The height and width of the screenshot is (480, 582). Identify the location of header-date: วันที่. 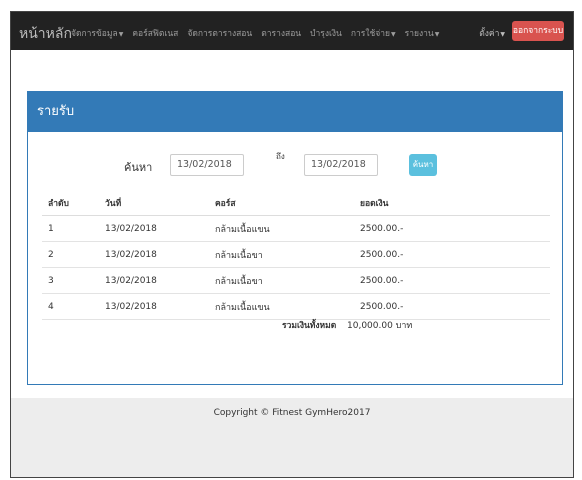
(154, 203).